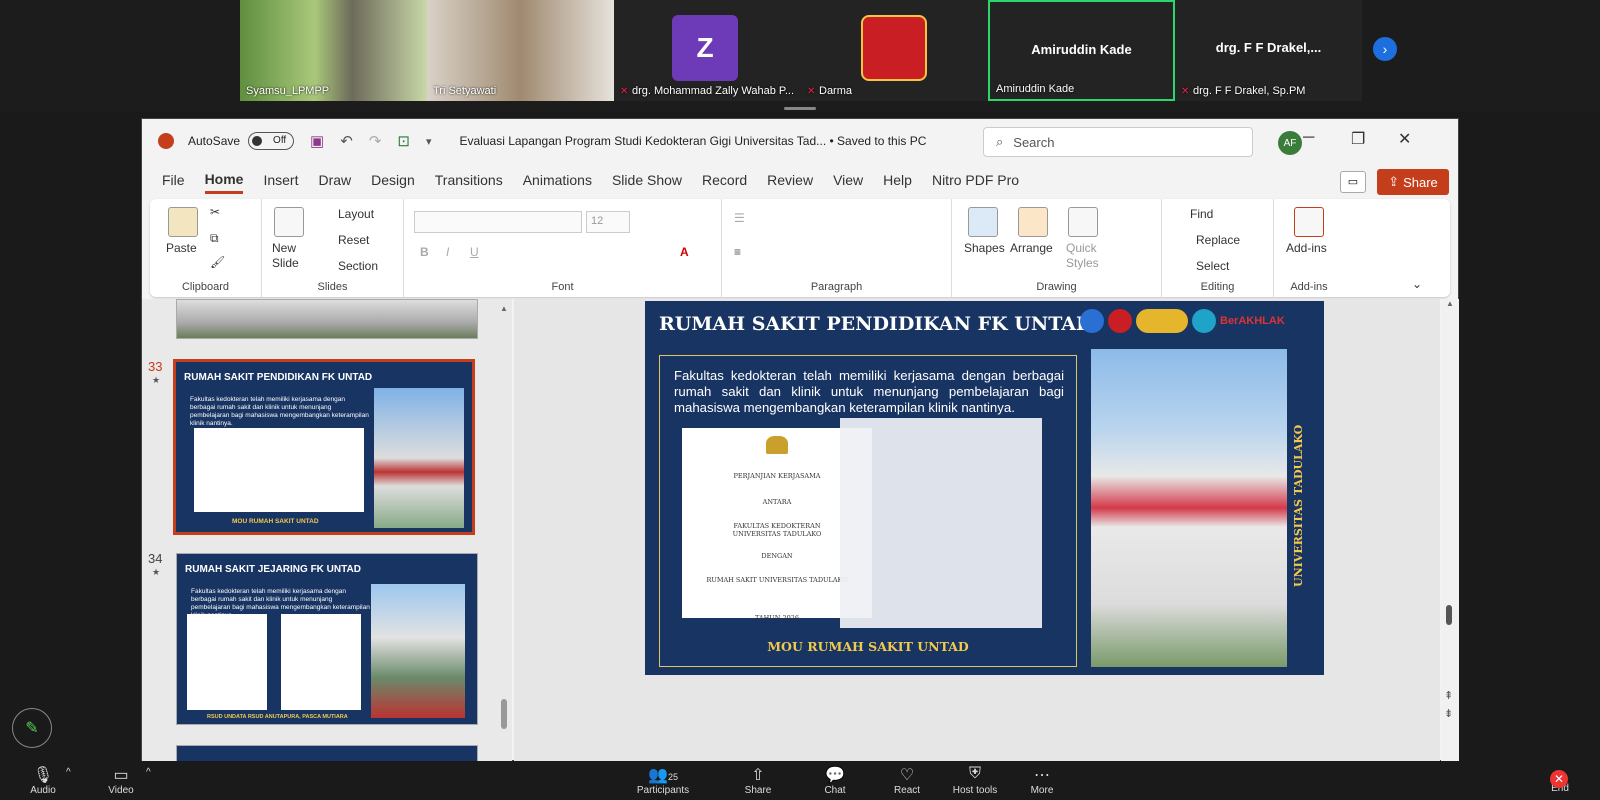 The height and width of the screenshot is (800, 1600). I want to click on host-tools-button: ⛨ Host tools, so click(975, 780).